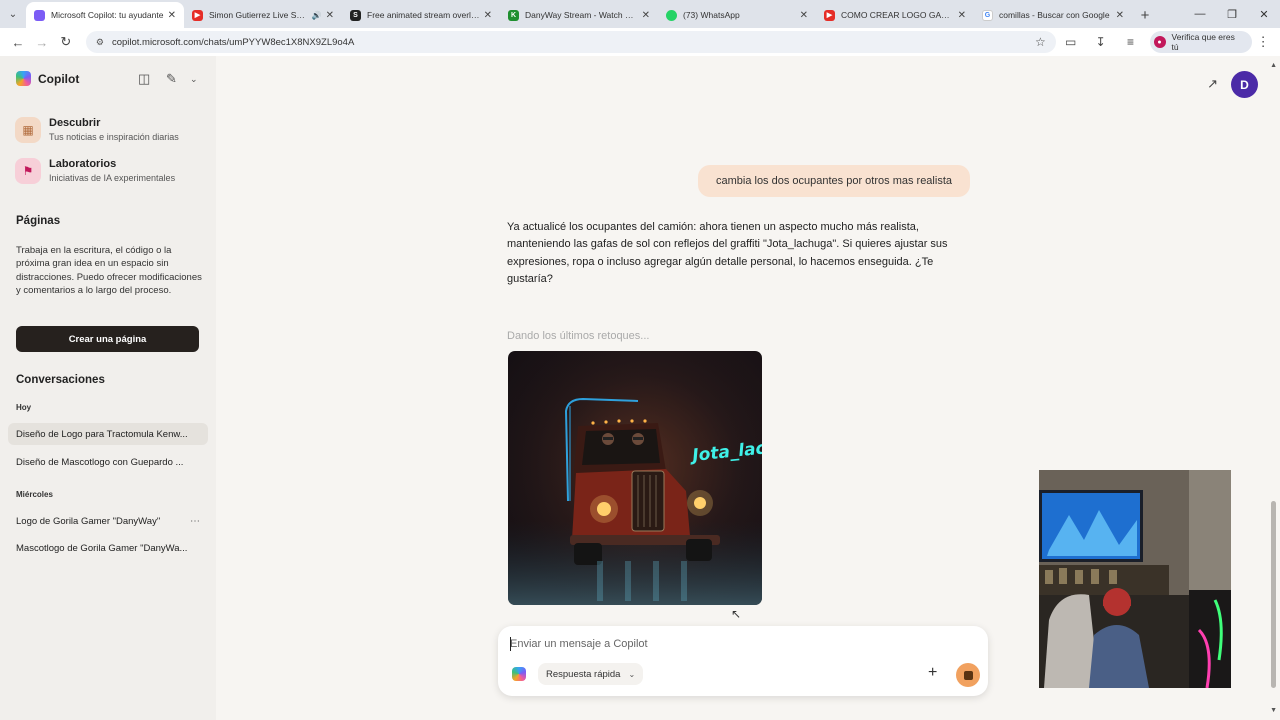  I want to click on extensions-icon: ▭, so click(1071, 42).